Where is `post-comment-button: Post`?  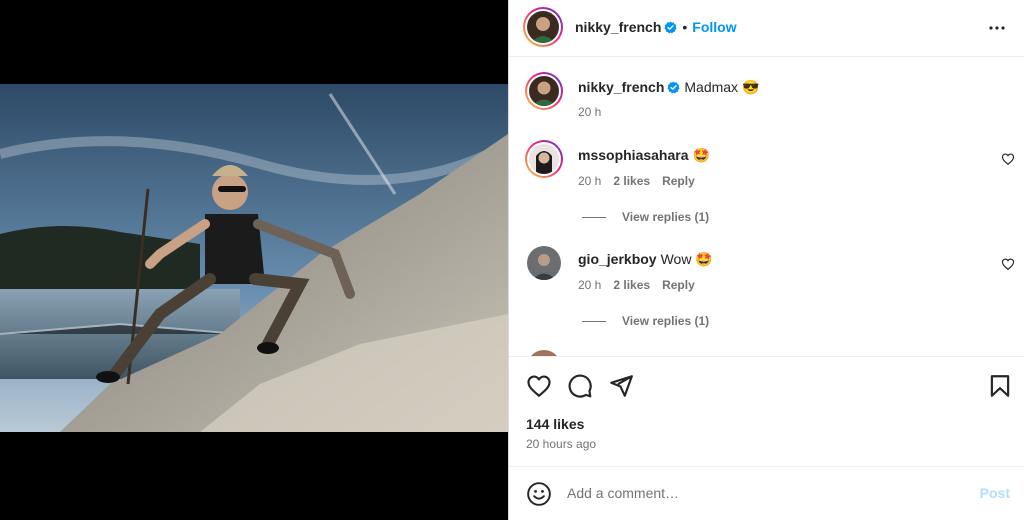 post-comment-button: Post is located at coordinates (995, 493).